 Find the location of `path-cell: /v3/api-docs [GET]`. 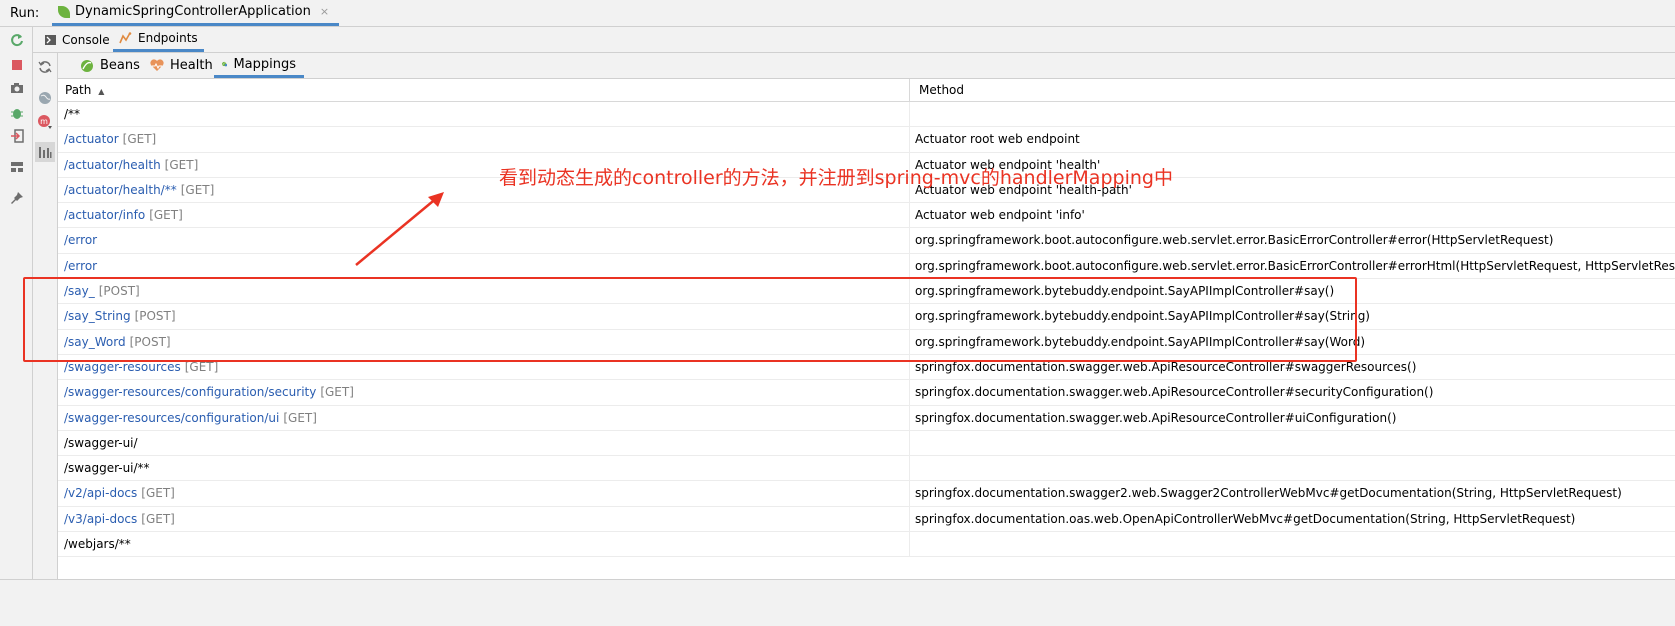

path-cell: /v3/api-docs [GET] is located at coordinates (484, 519).